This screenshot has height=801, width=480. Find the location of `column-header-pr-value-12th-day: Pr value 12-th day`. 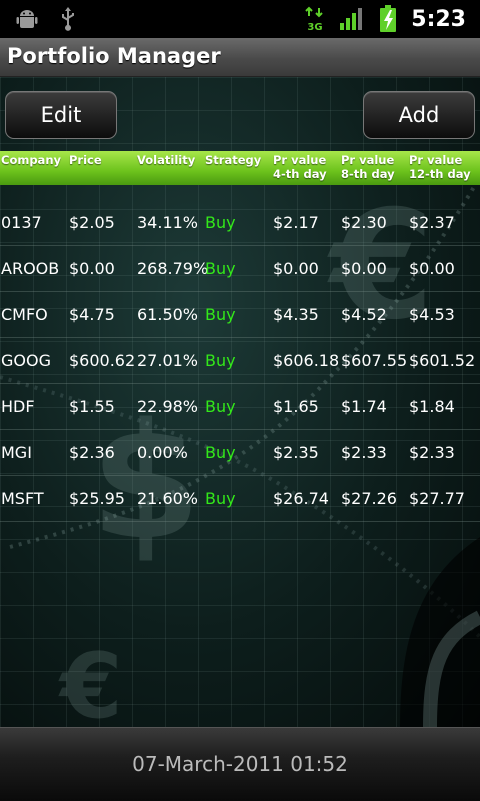

column-header-pr-value-12th-day: Pr value 12-th day is located at coordinates (440, 167).